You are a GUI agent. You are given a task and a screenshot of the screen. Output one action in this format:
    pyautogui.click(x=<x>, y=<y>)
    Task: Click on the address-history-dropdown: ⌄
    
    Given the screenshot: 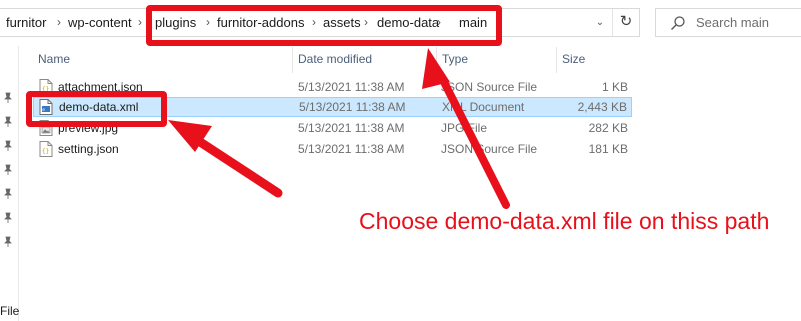 What is the action you would take?
    pyautogui.click(x=600, y=22)
    